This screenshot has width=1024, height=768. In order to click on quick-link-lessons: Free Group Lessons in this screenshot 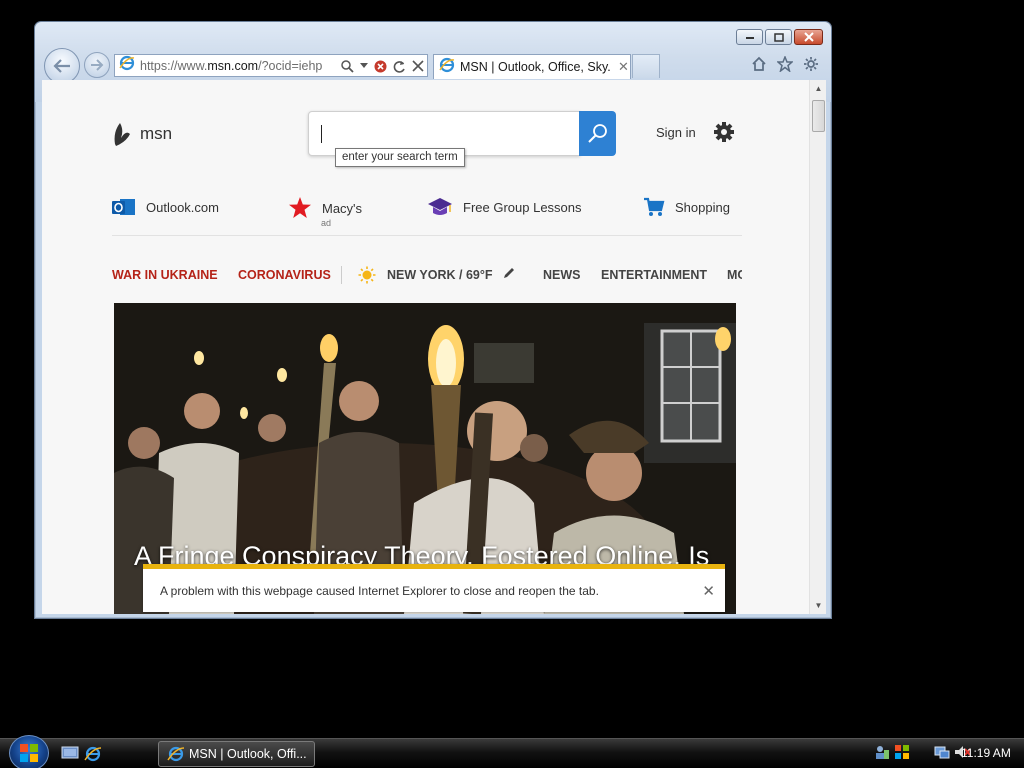, I will do `click(504, 207)`.